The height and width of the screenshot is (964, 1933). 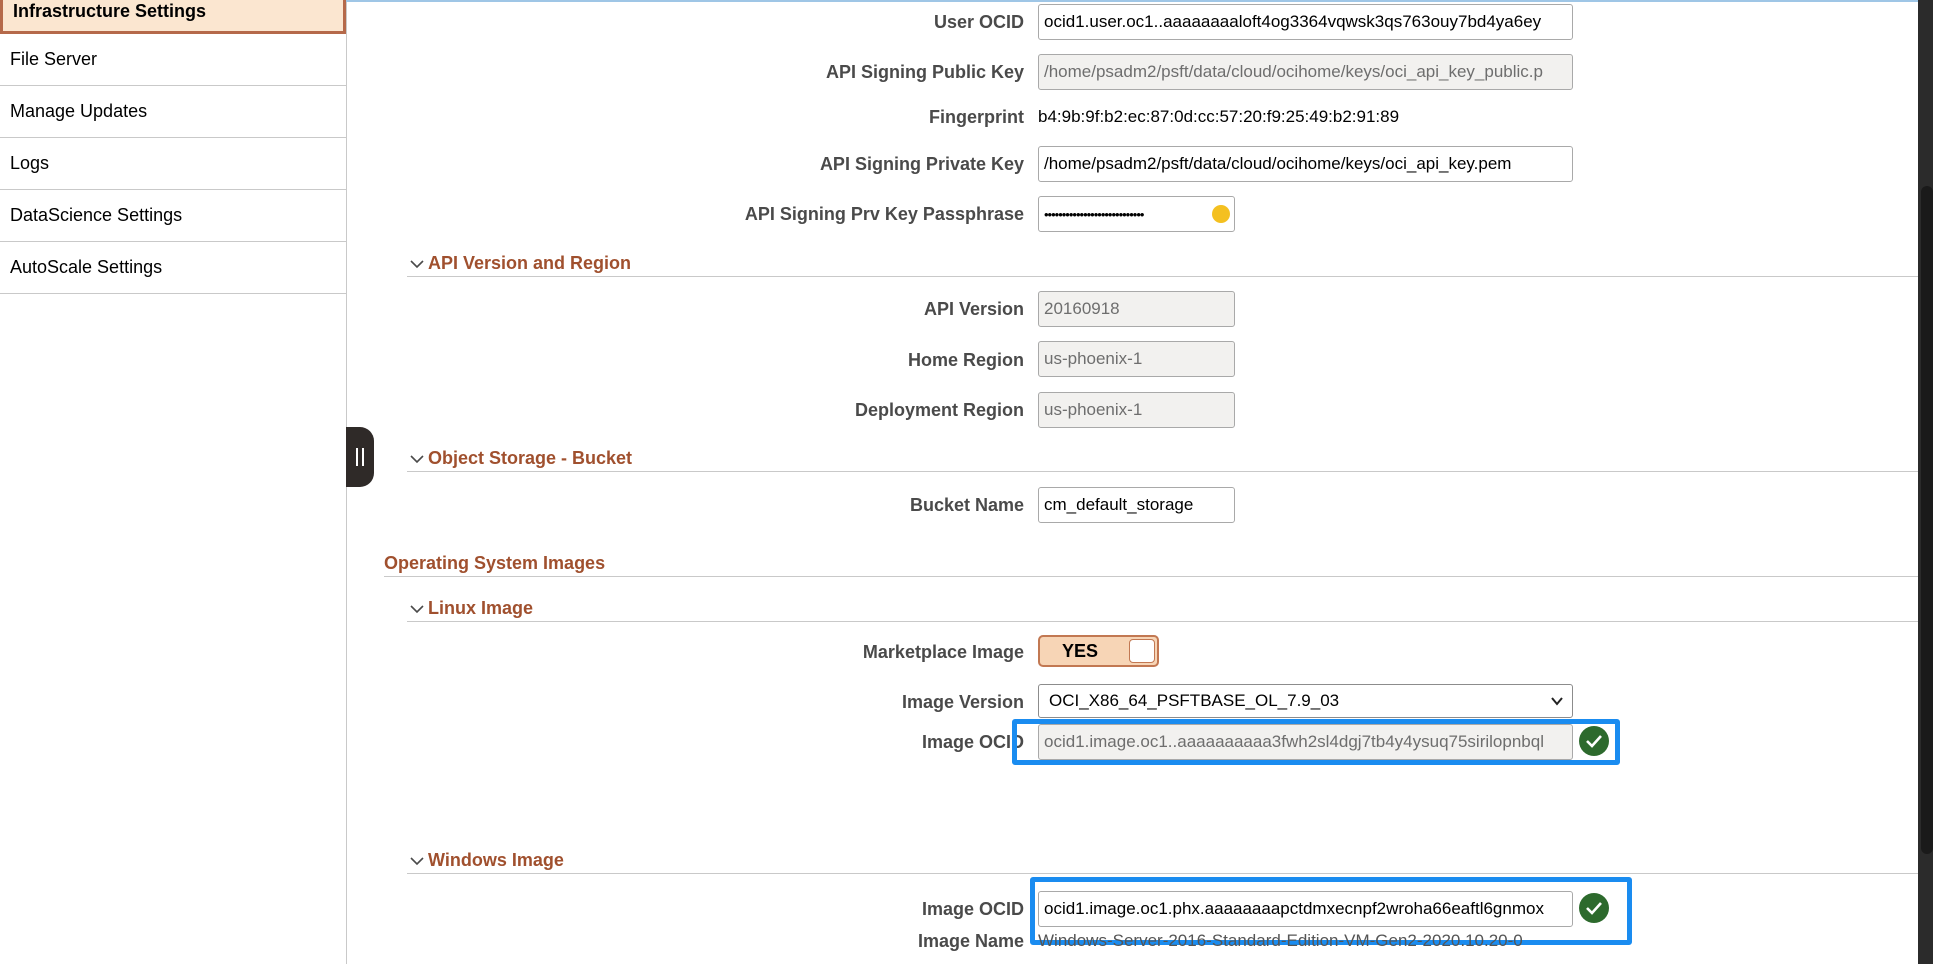 What do you see at coordinates (96, 215) in the screenshot?
I see `sidebar-item-label: DataScience Settings` at bounding box center [96, 215].